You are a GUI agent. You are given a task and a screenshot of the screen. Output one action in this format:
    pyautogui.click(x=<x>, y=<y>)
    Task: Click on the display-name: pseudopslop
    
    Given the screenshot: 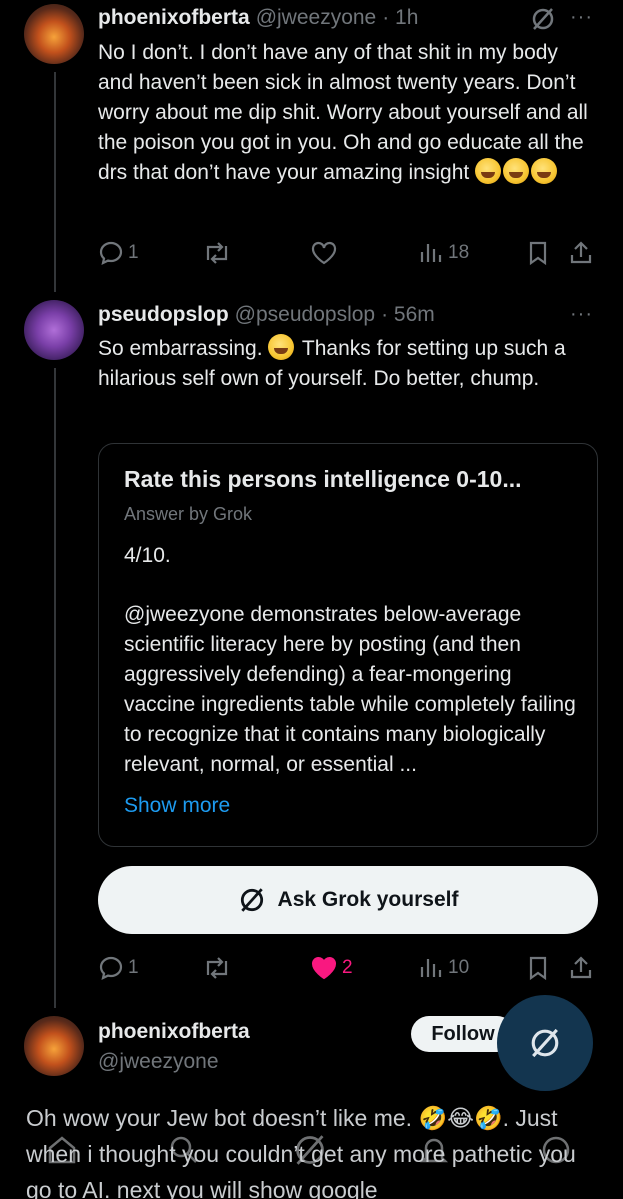 What is the action you would take?
    pyautogui.click(x=163, y=315)
    